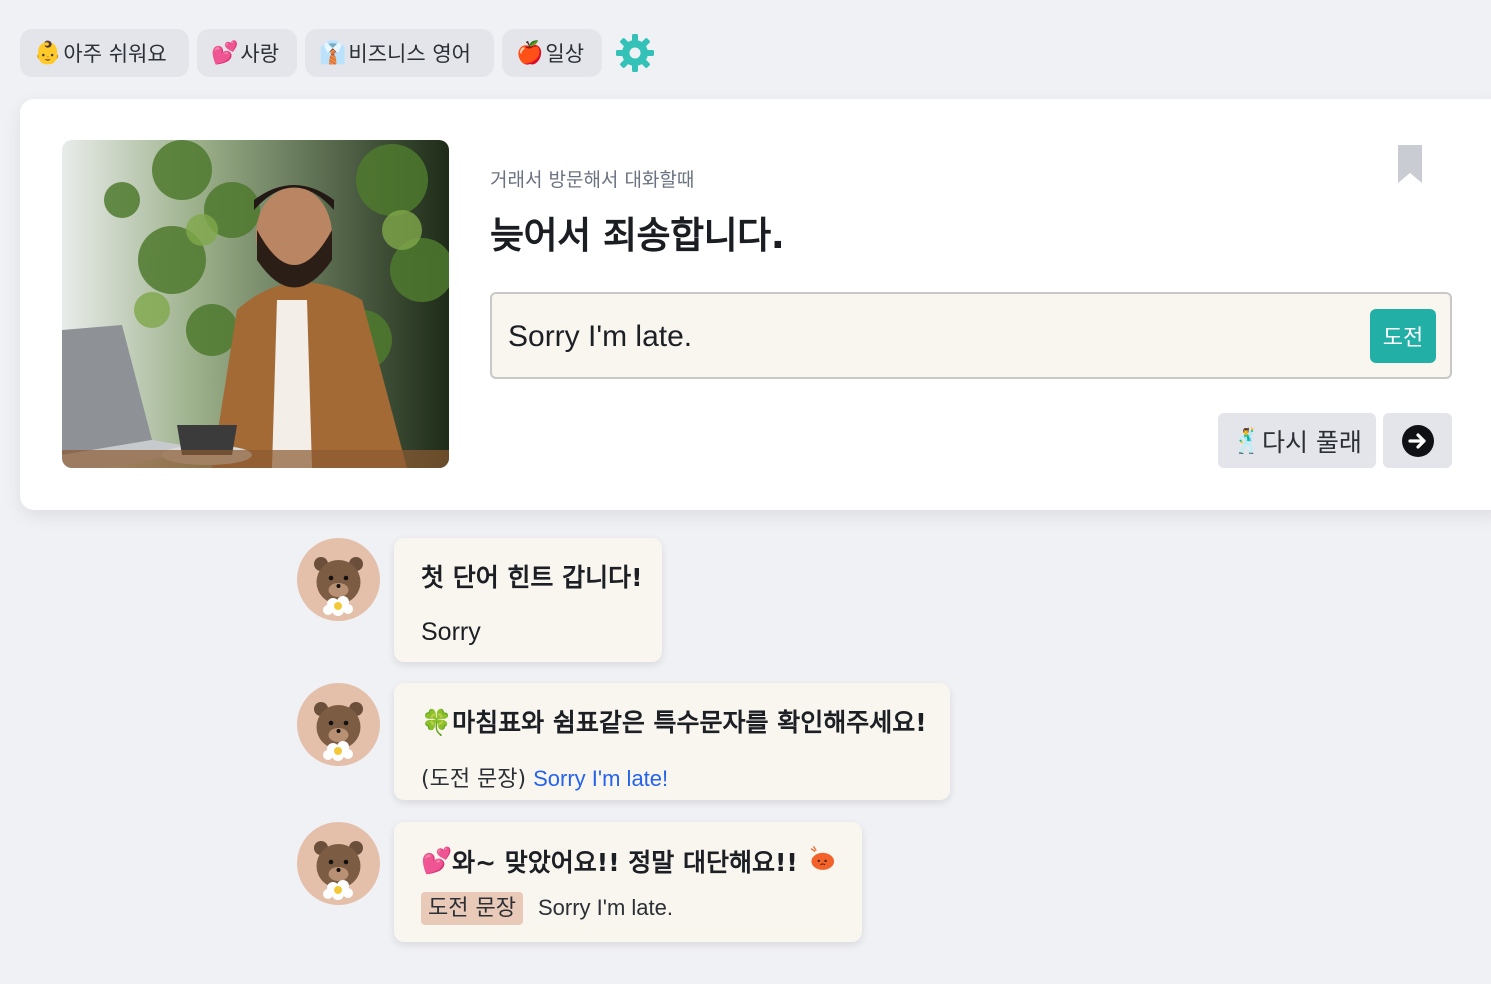  I want to click on message-title: 💕 와~ 맞았어요!! 정말 대단해요!!, so click(628, 861).